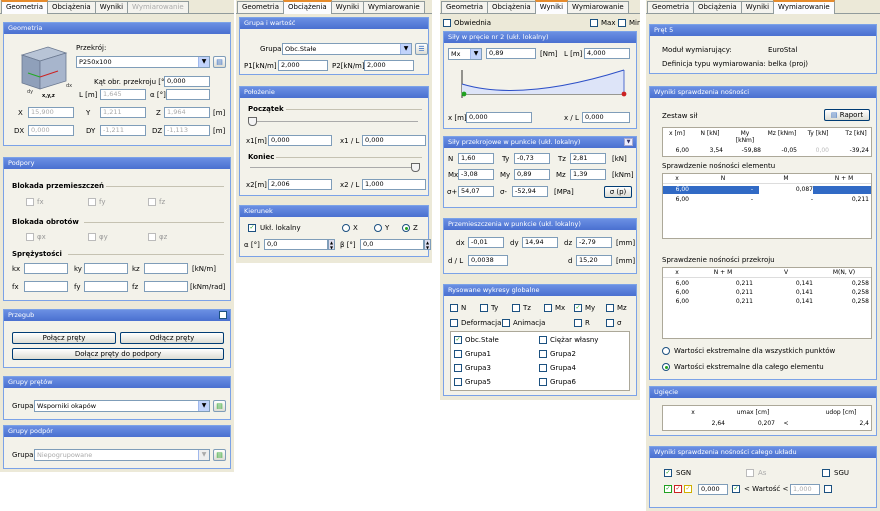  Describe the element at coordinates (486, 242) in the screenshot. I see `dx-input: -0,01` at that location.